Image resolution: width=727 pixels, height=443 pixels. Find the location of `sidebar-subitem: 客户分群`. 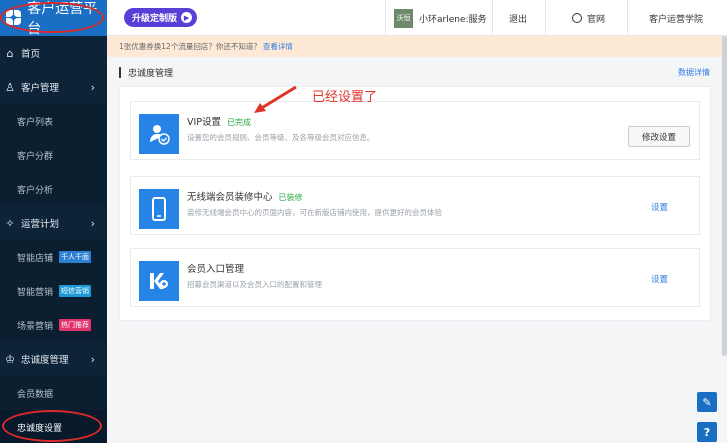

sidebar-subitem: 客户分群 is located at coordinates (53, 155).